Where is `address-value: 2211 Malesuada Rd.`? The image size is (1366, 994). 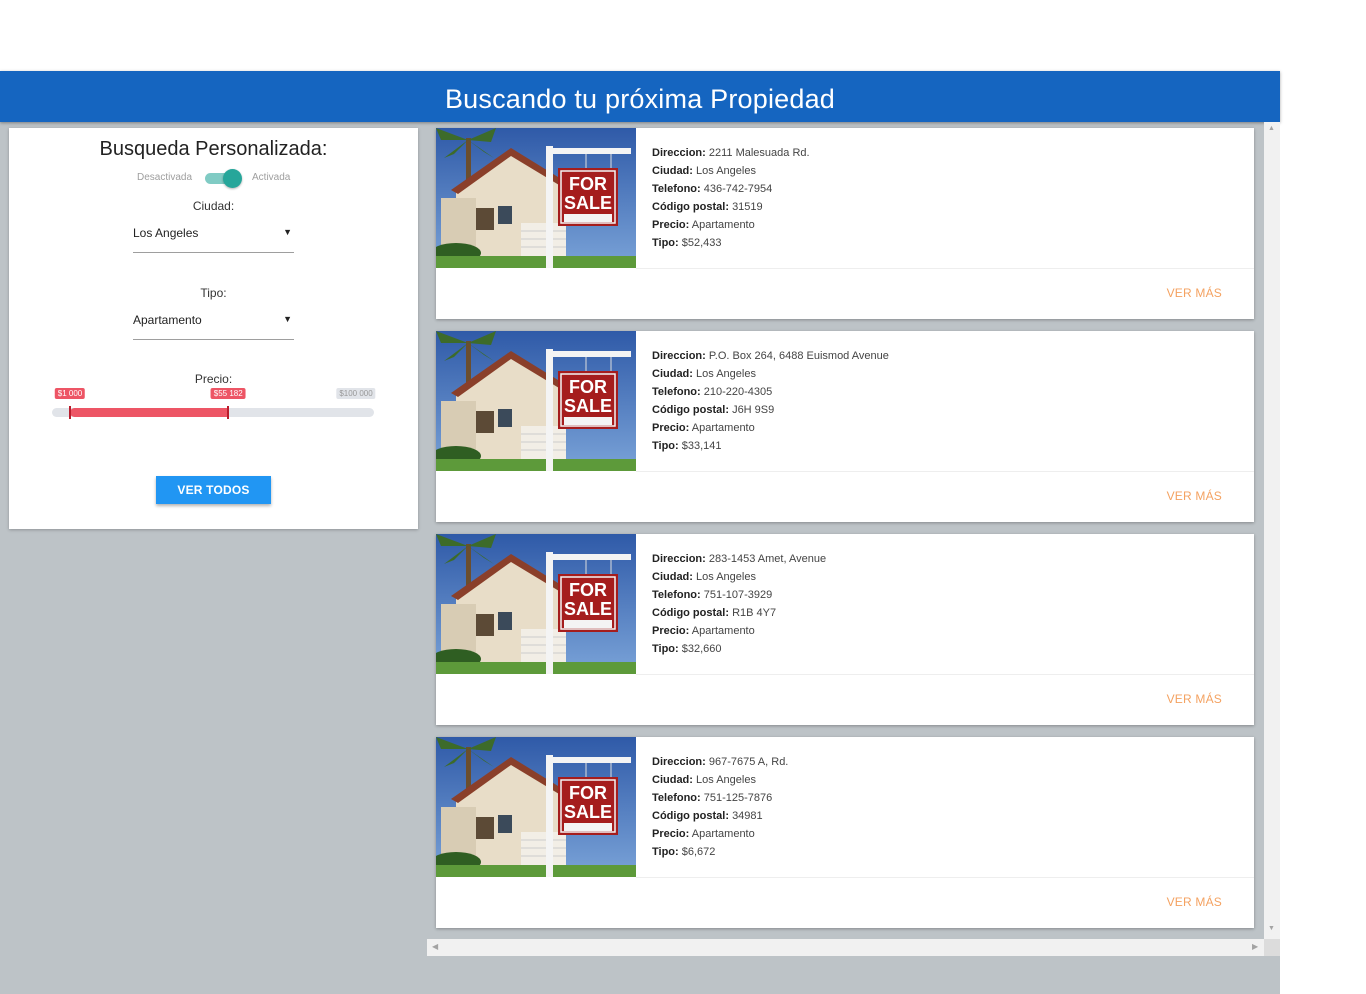
address-value: 2211 Malesuada Rd. is located at coordinates (759, 153).